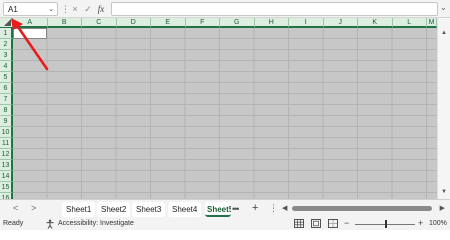 Image resolution: width=450 pixels, height=240 pixels. I want to click on add-sheet-icon: +, so click(255, 208).